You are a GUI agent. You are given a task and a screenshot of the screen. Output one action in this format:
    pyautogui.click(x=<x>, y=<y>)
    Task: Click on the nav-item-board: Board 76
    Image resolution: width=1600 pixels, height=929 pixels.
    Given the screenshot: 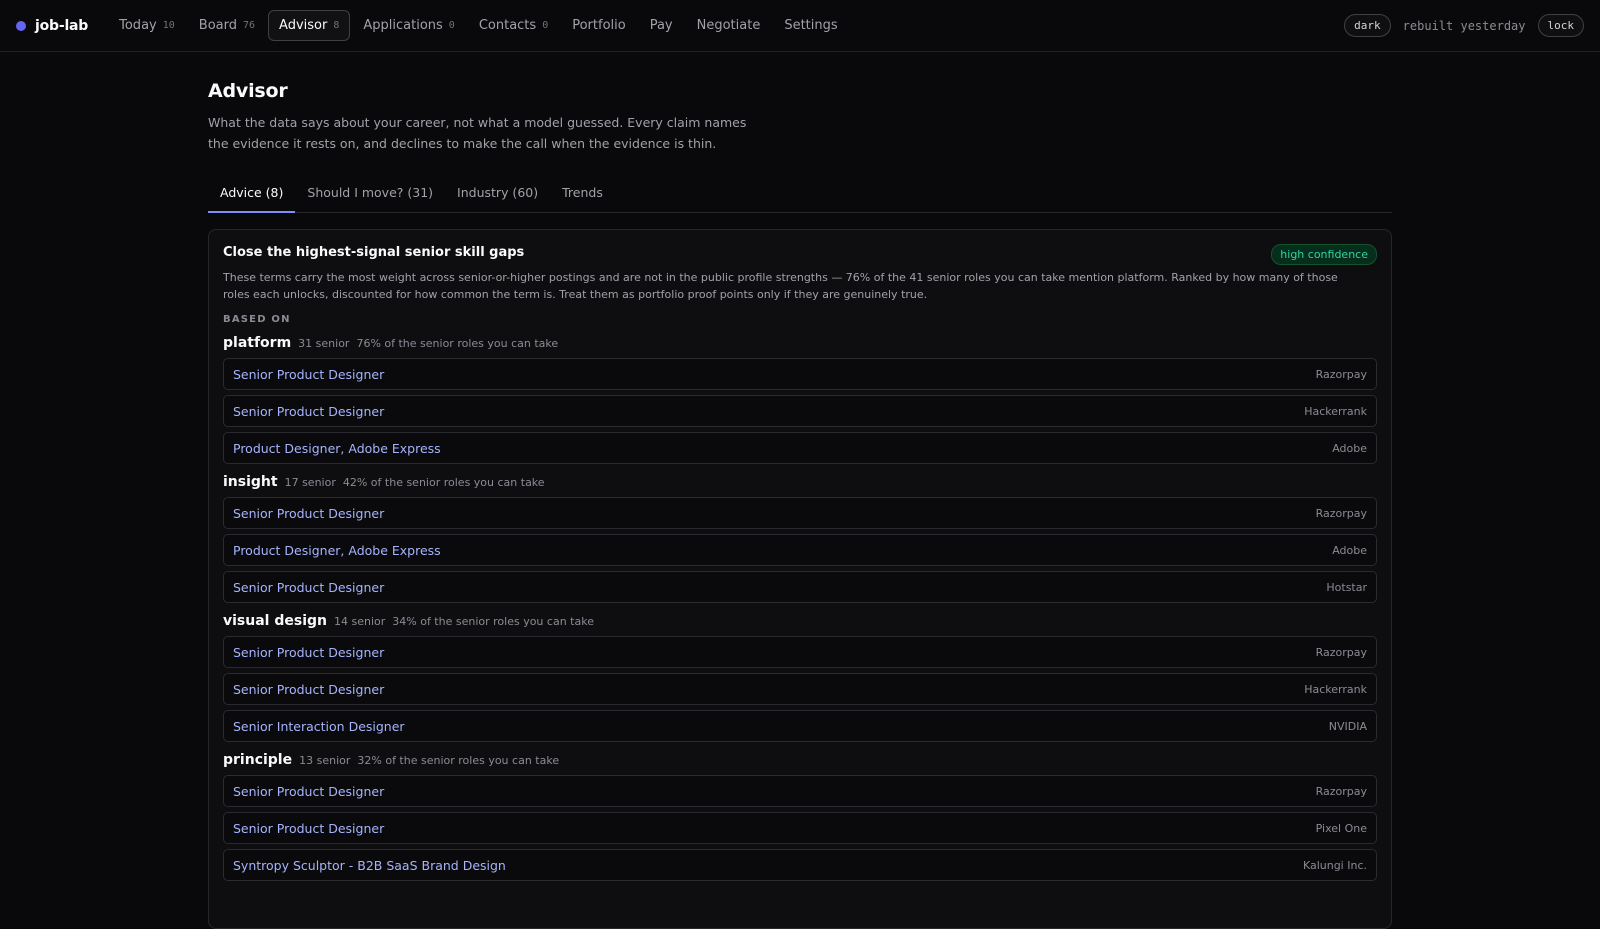 What is the action you would take?
    pyautogui.click(x=227, y=25)
    